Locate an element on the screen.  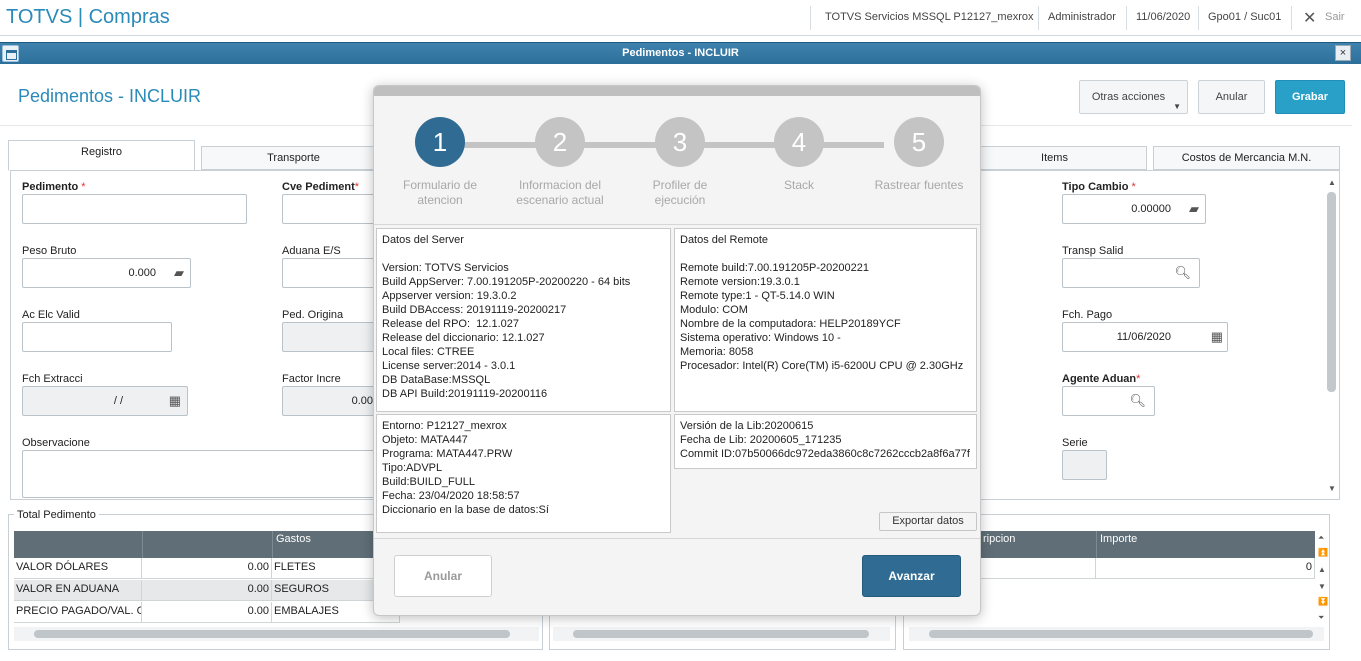
ac-elc-valid-label: Ac Elc Valid is located at coordinates (51, 315).